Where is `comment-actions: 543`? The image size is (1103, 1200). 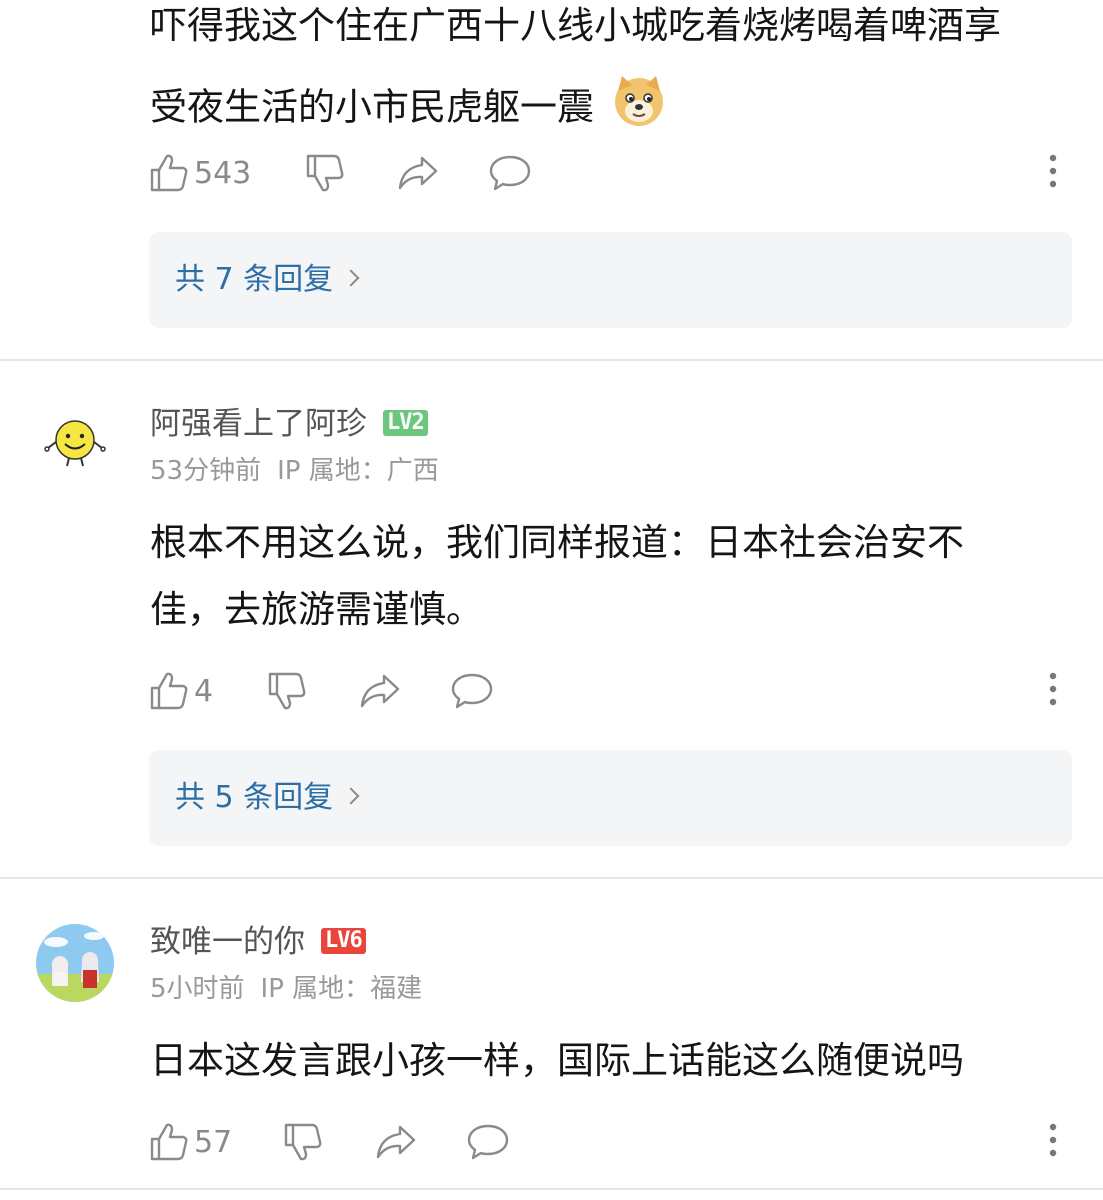 comment-actions: 543 is located at coordinates (610, 173).